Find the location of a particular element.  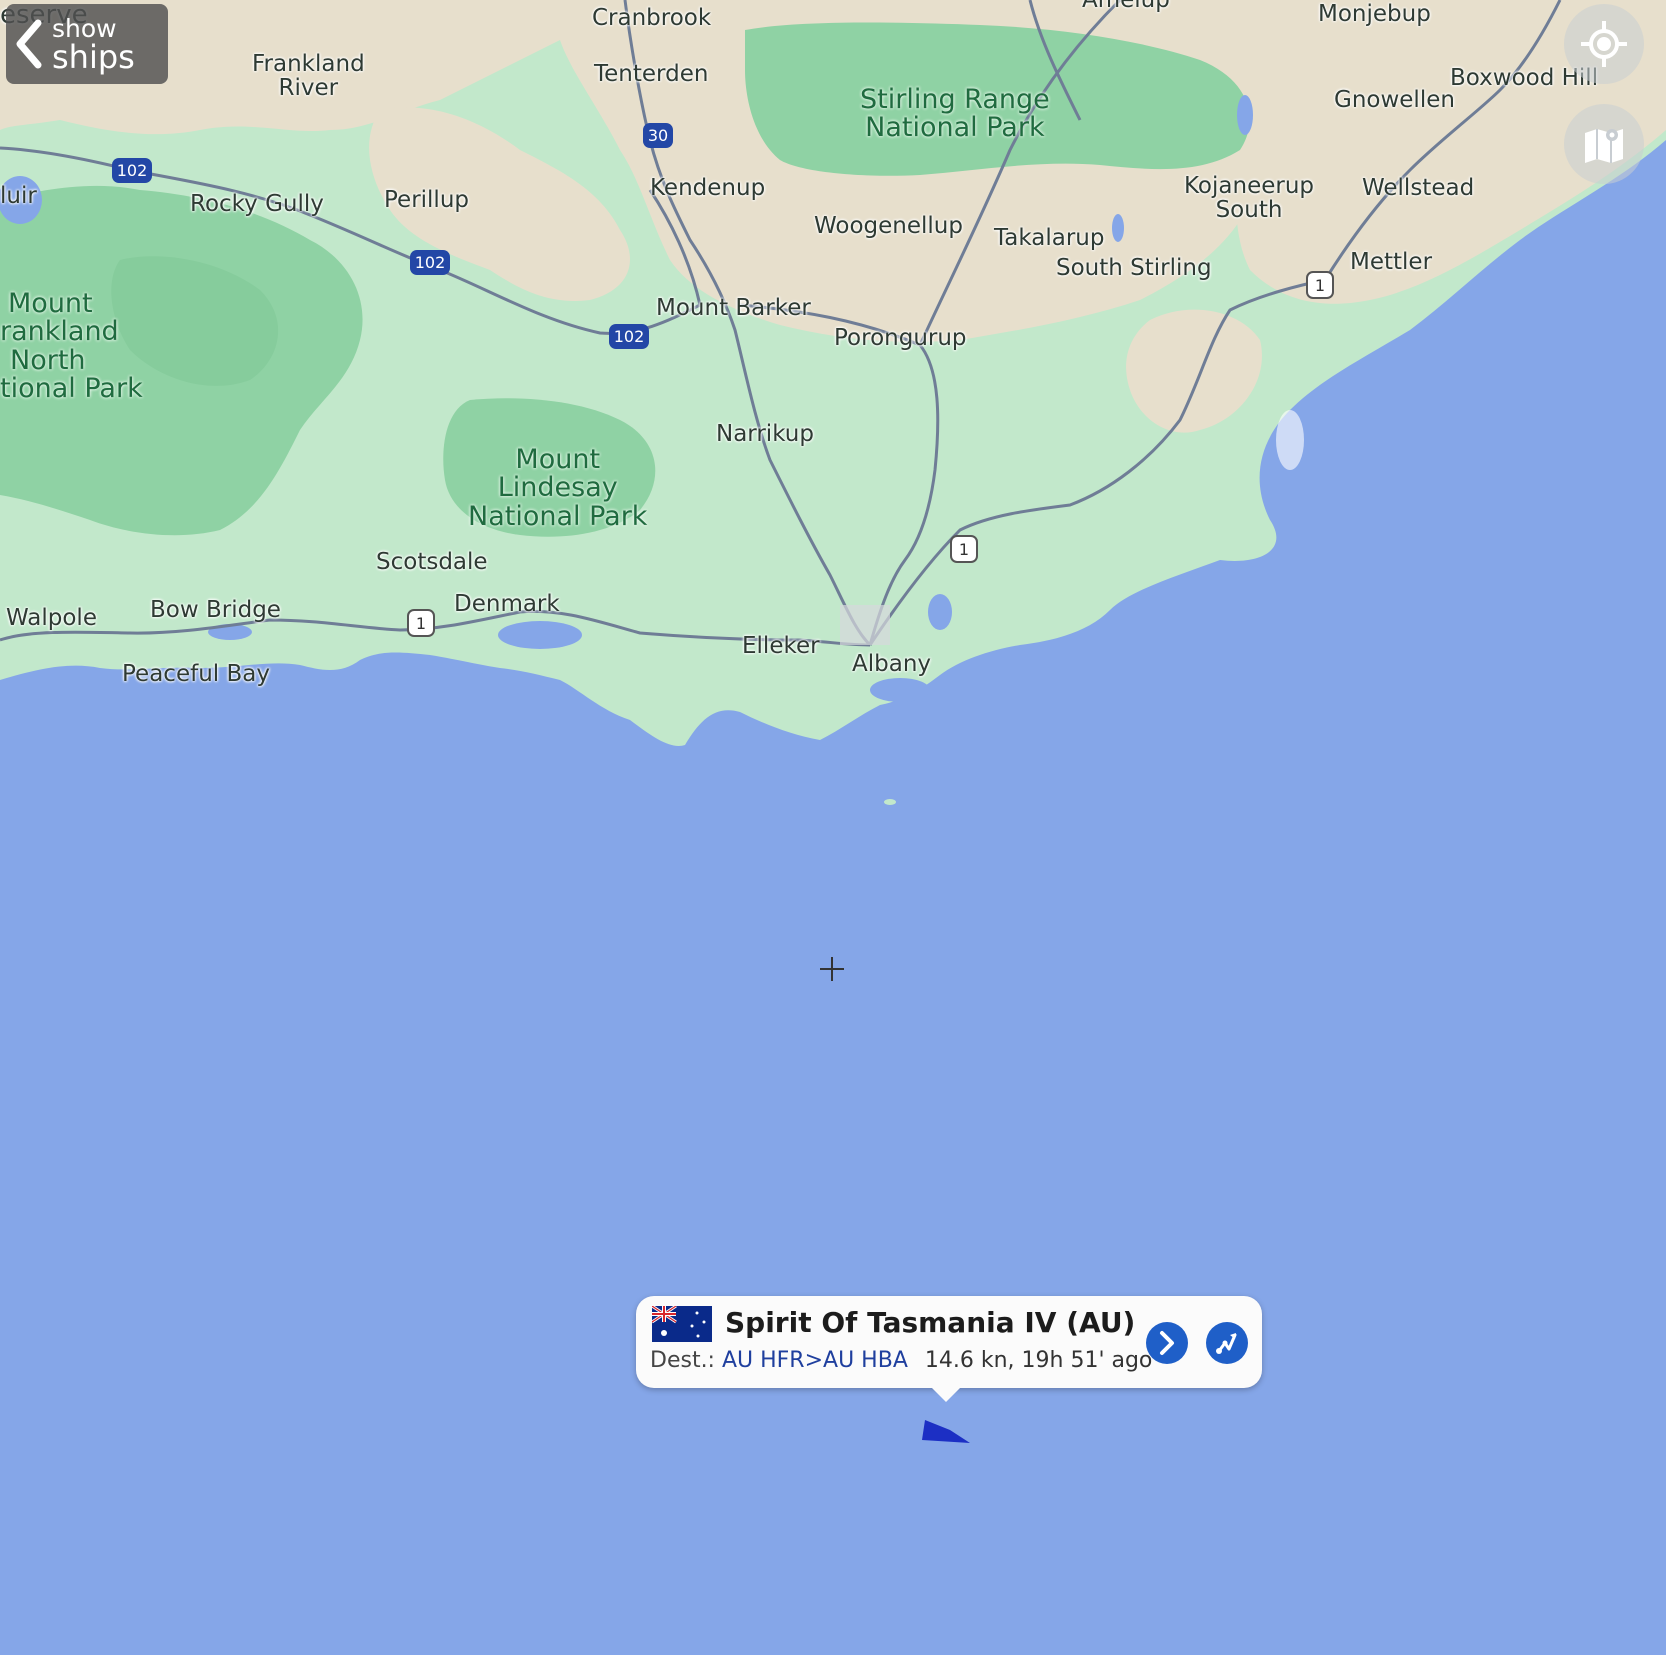

place-woogenellup: Woogenellup is located at coordinates (888, 226).